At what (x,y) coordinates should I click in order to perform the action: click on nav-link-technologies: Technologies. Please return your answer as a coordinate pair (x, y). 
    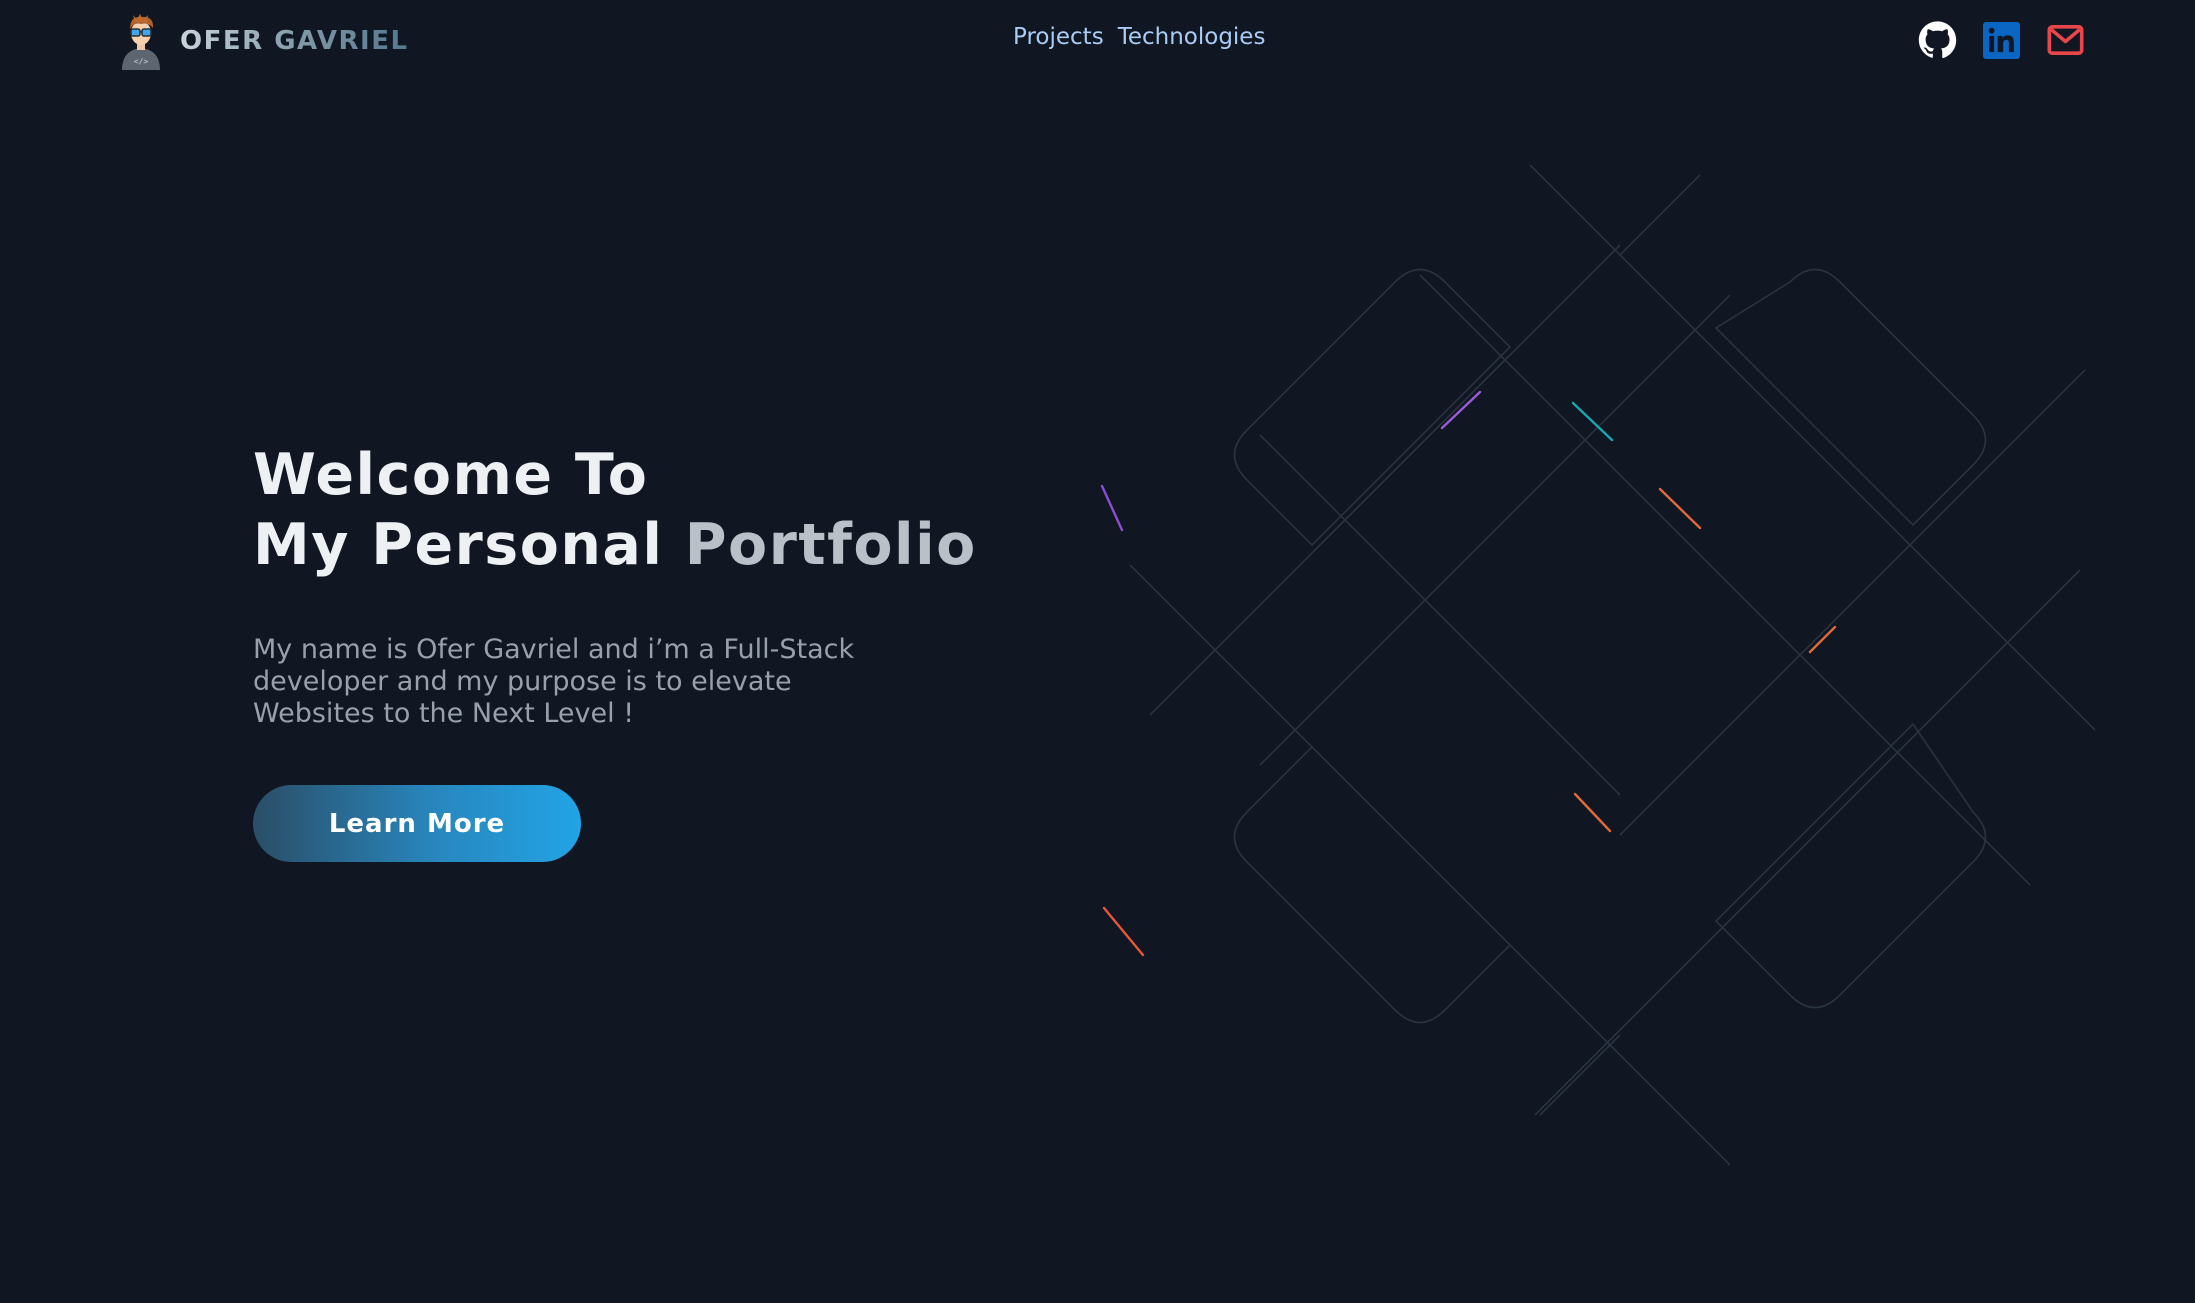
    Looking at the image, I should click on (1192, 37).